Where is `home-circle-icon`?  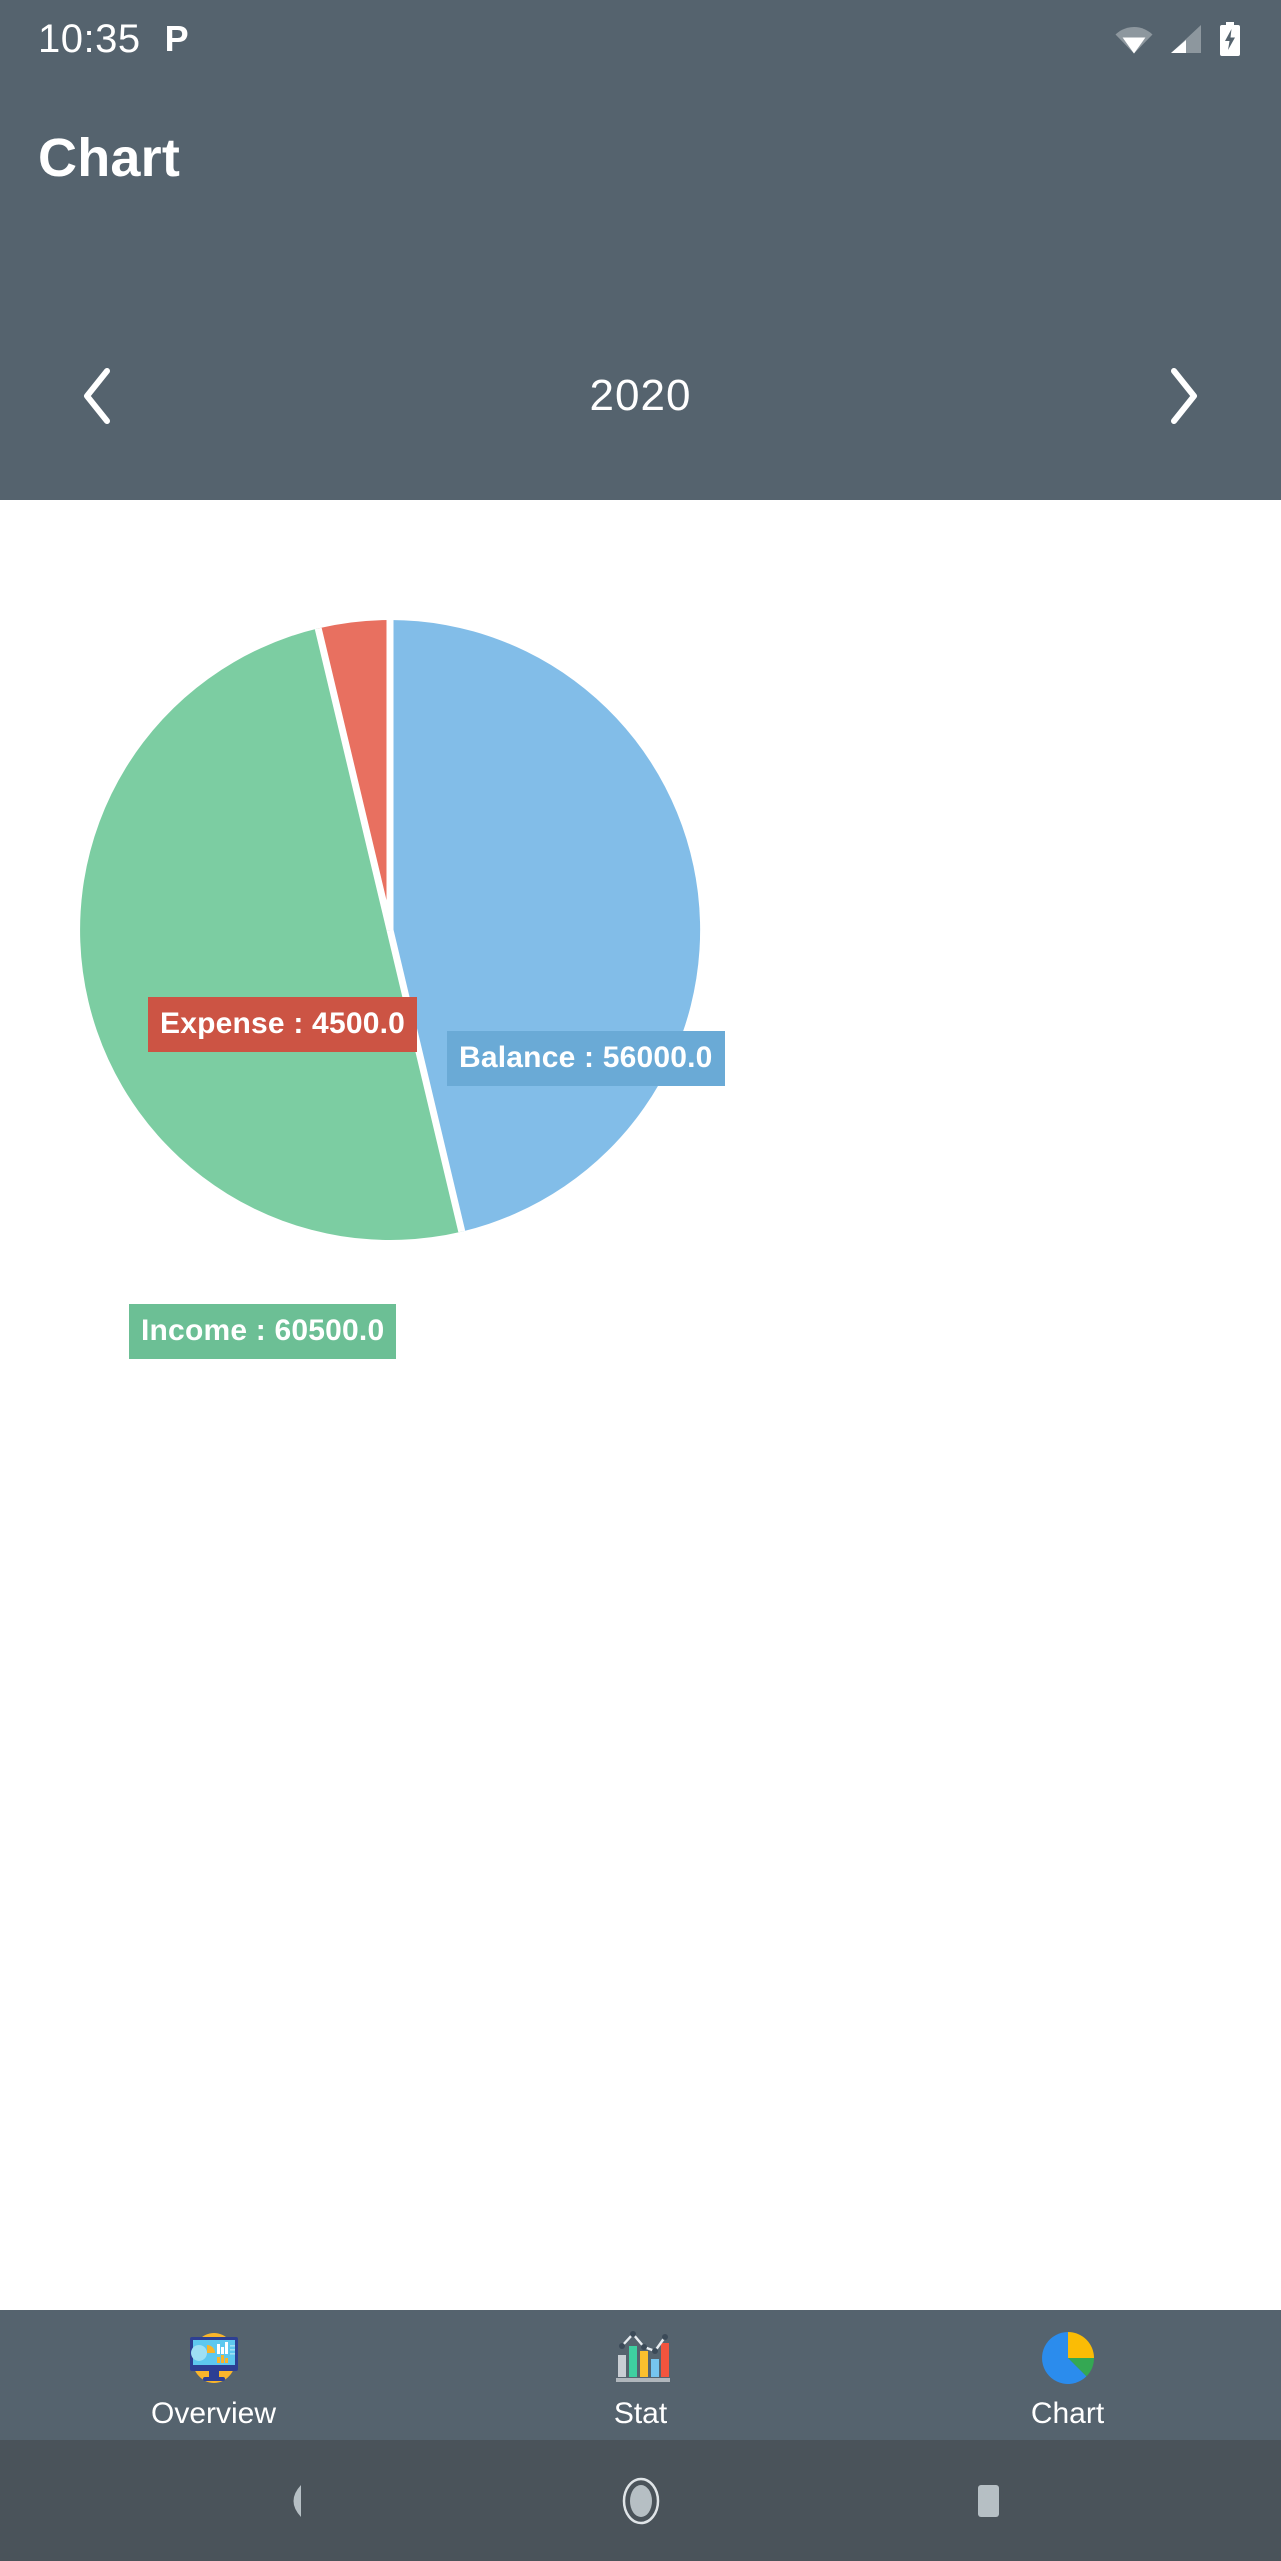 home-circle-icon is located at coordinates (641, 2501).